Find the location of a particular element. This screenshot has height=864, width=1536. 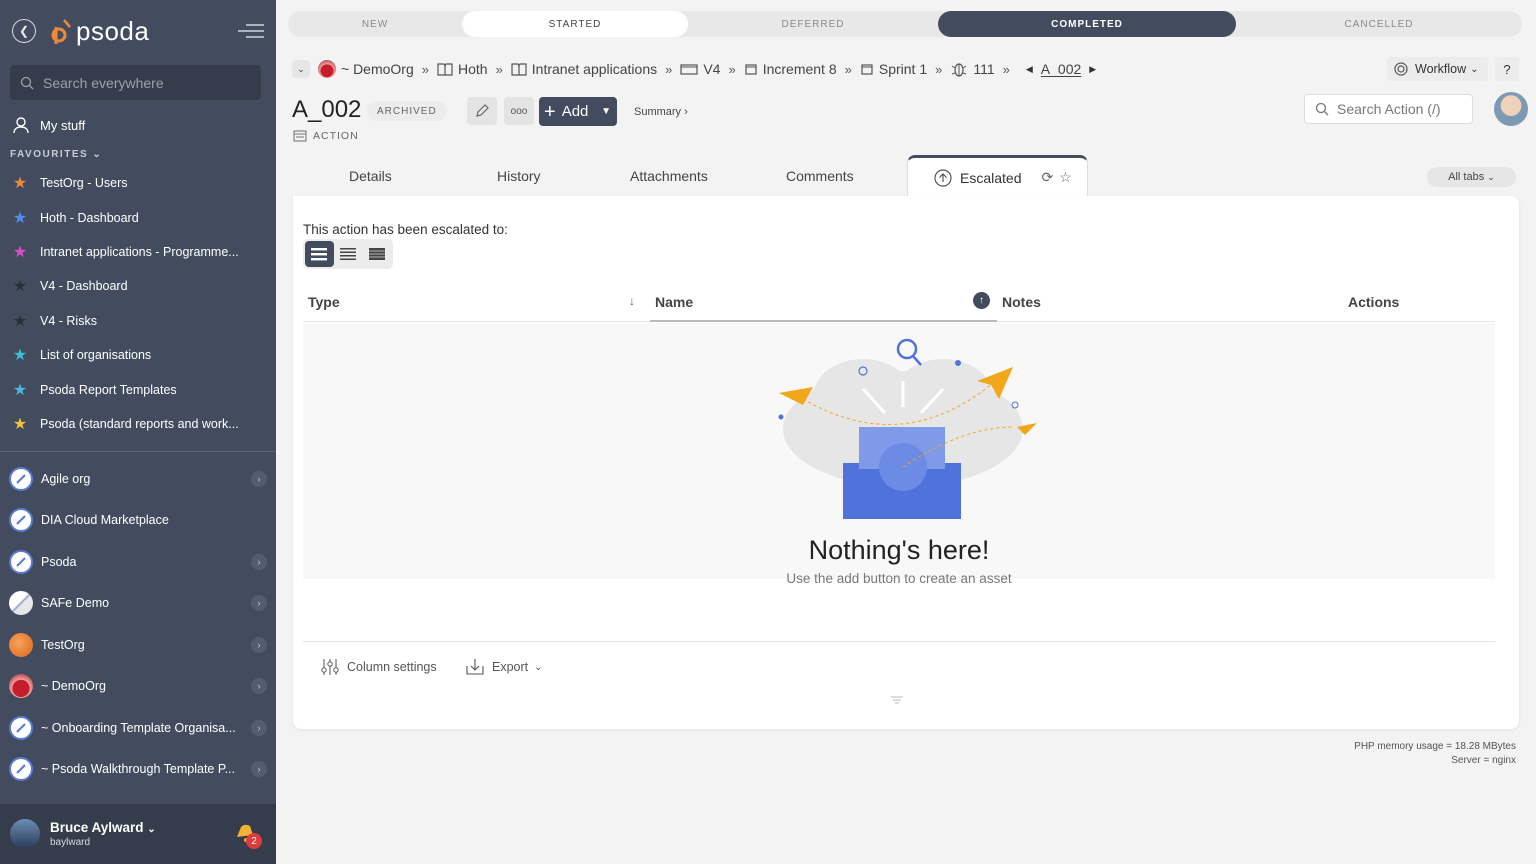

density-comfortable-button is located at coordinates (319, 254).